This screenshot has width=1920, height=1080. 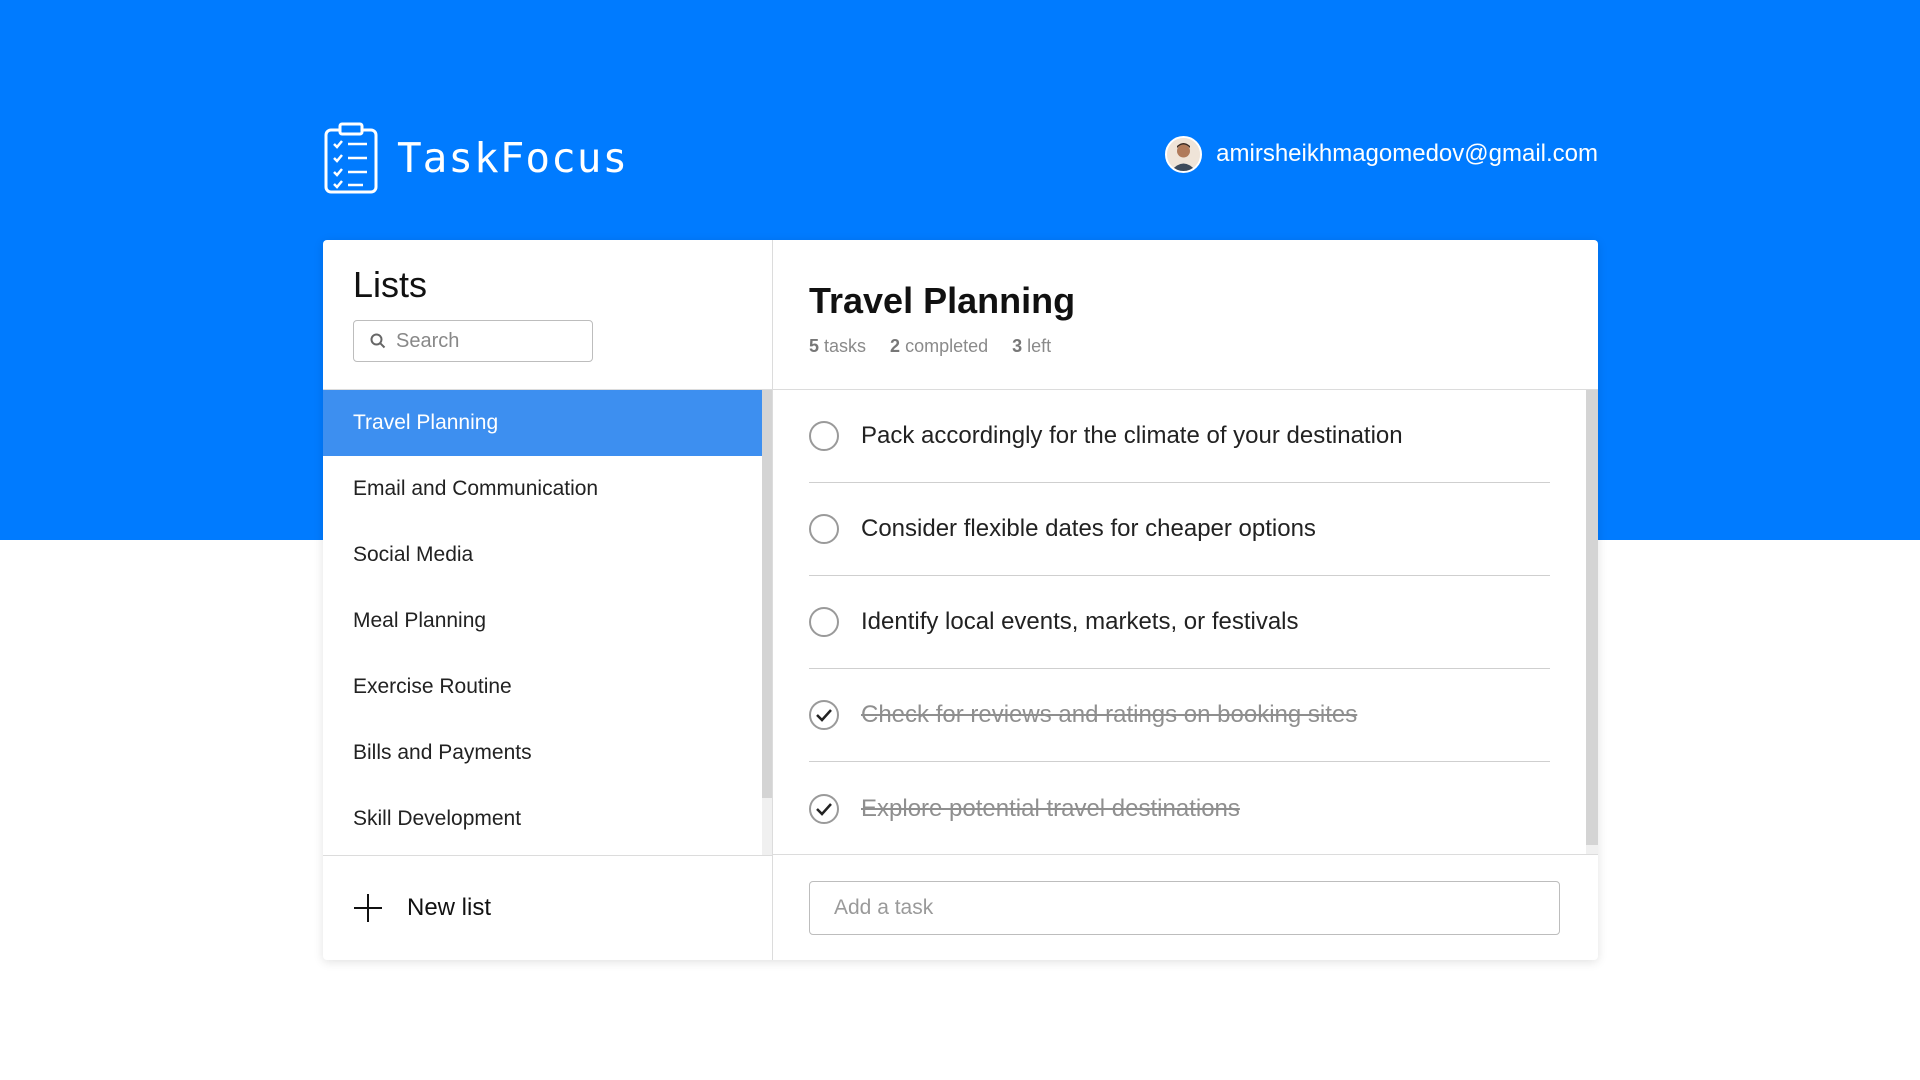 What do you see at coordinates (390, 284) in the screenshot?
I see `sidebar-title: Lists` at bounding box center [390, 284].